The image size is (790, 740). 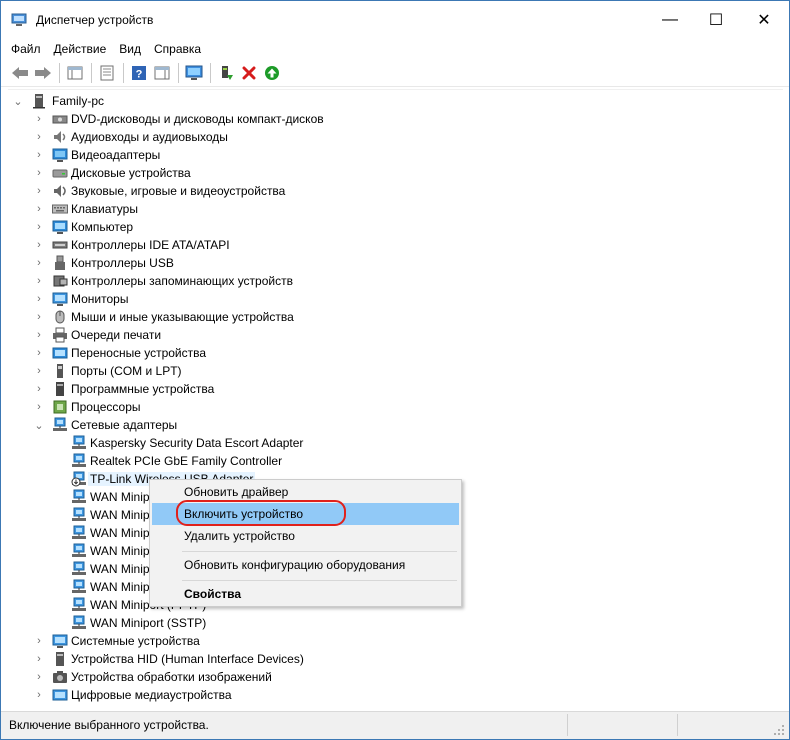 I want to click on tree-device-kaspersky-adapter: Kaspersky Security Data Escort Adapter, so click(x=208, y=443).